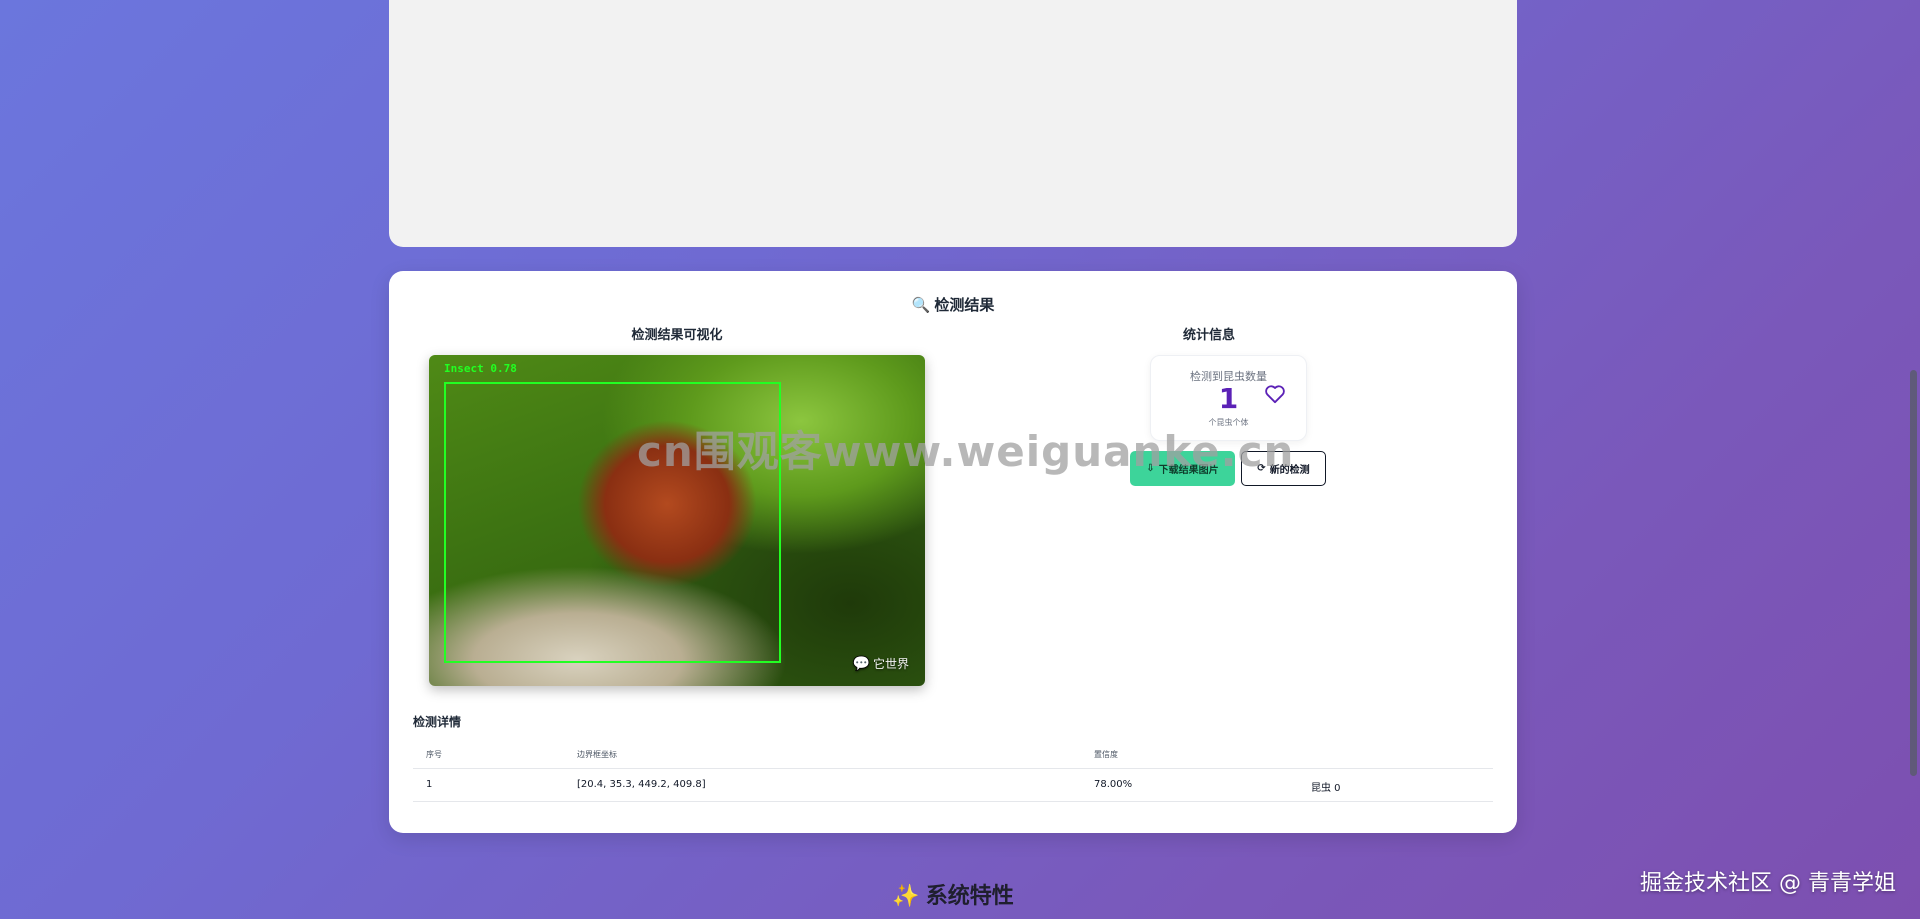  I want to click on detection-result-image: Insect 0.78 💬 它世界, so click(677, 520).